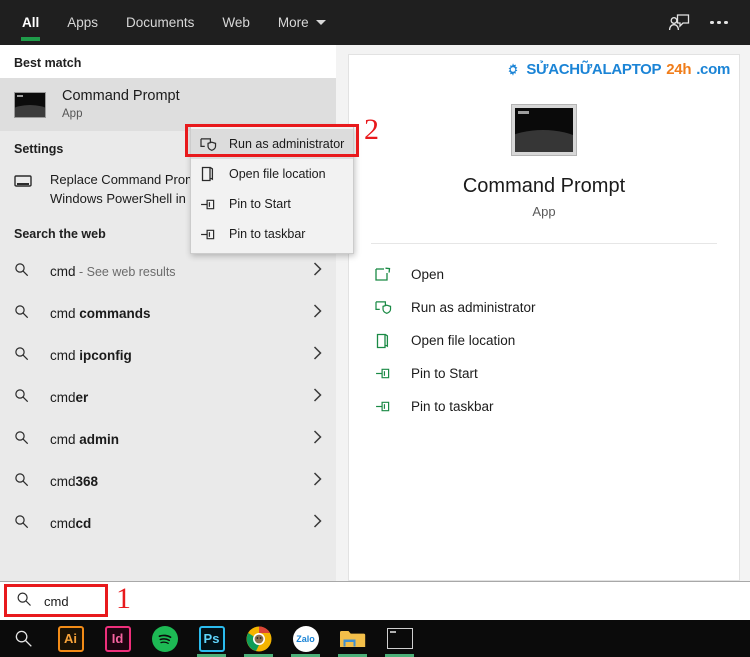 The height and width of the screenshot is (657, 750). I want to click on search-input-value: cmd, so click(56, 601).